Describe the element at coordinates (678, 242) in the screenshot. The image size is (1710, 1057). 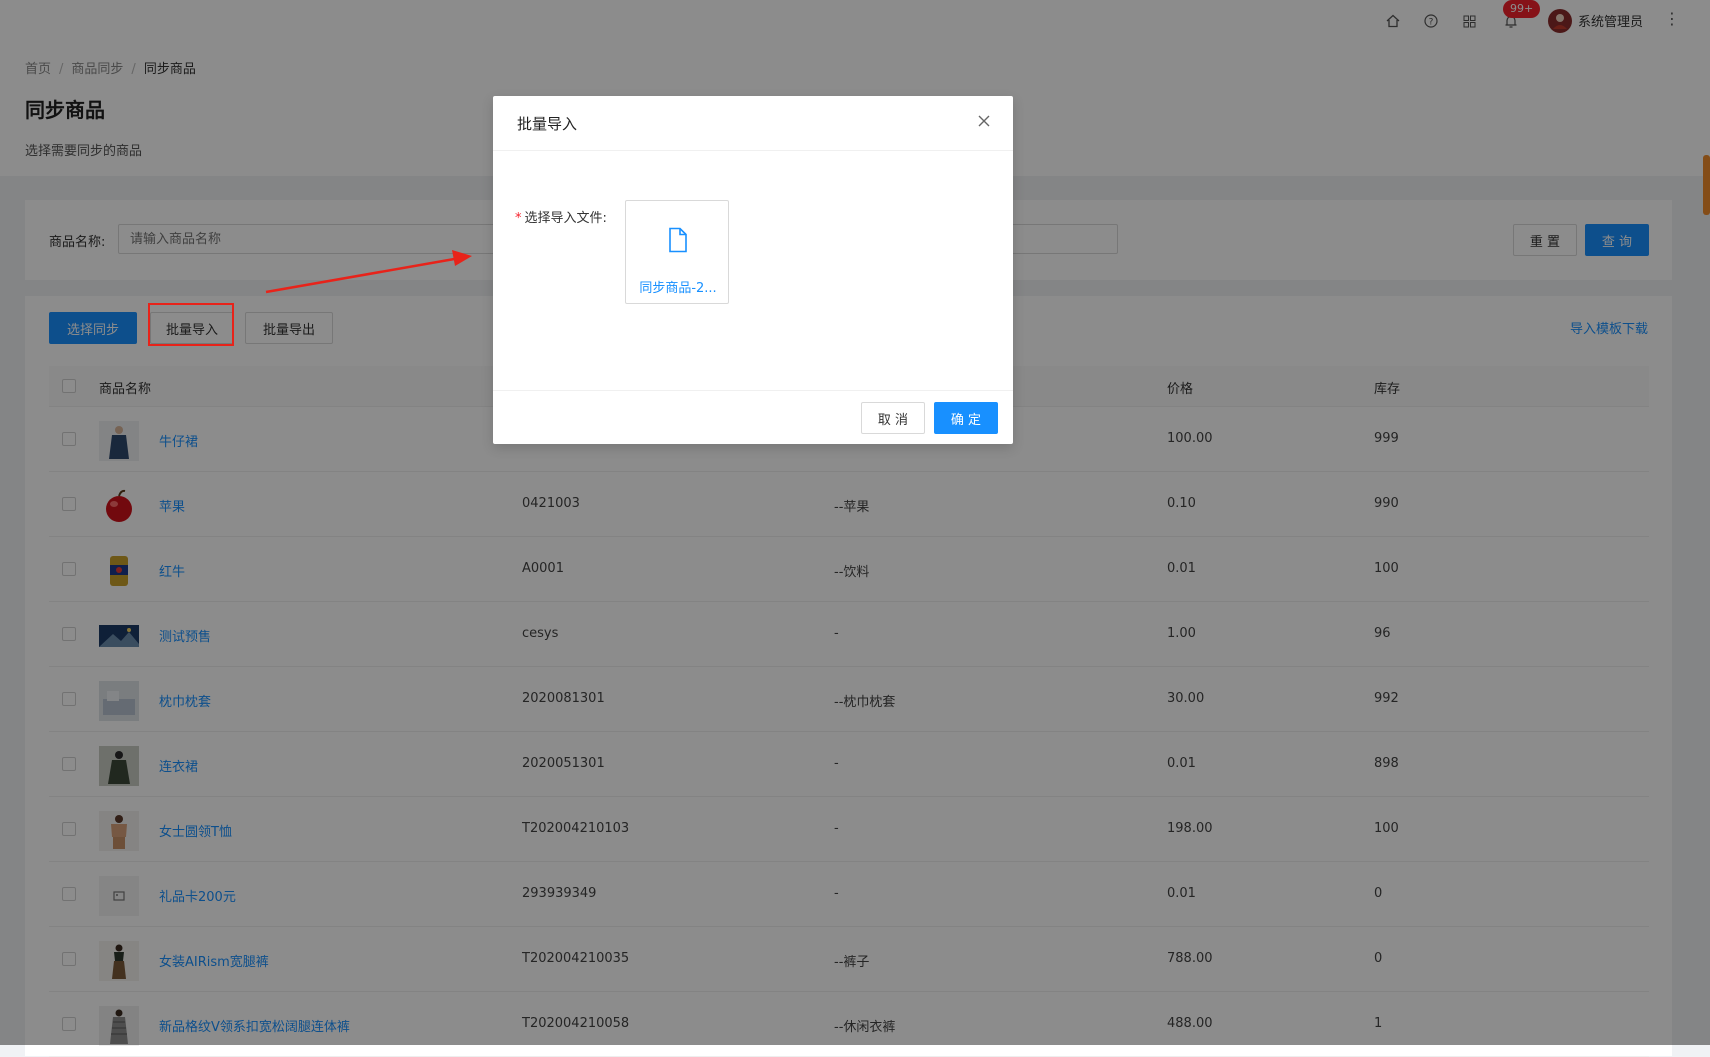
I see `file-icon` at that location.